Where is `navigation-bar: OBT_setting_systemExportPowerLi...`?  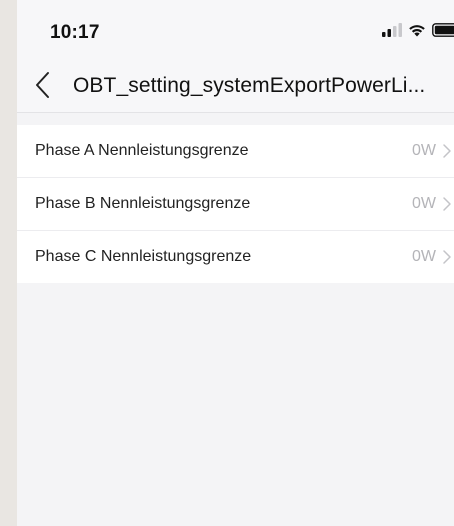
navigation-bar: OBT_setting_systemExportPowerLi... is located at coordinates (235, 86).